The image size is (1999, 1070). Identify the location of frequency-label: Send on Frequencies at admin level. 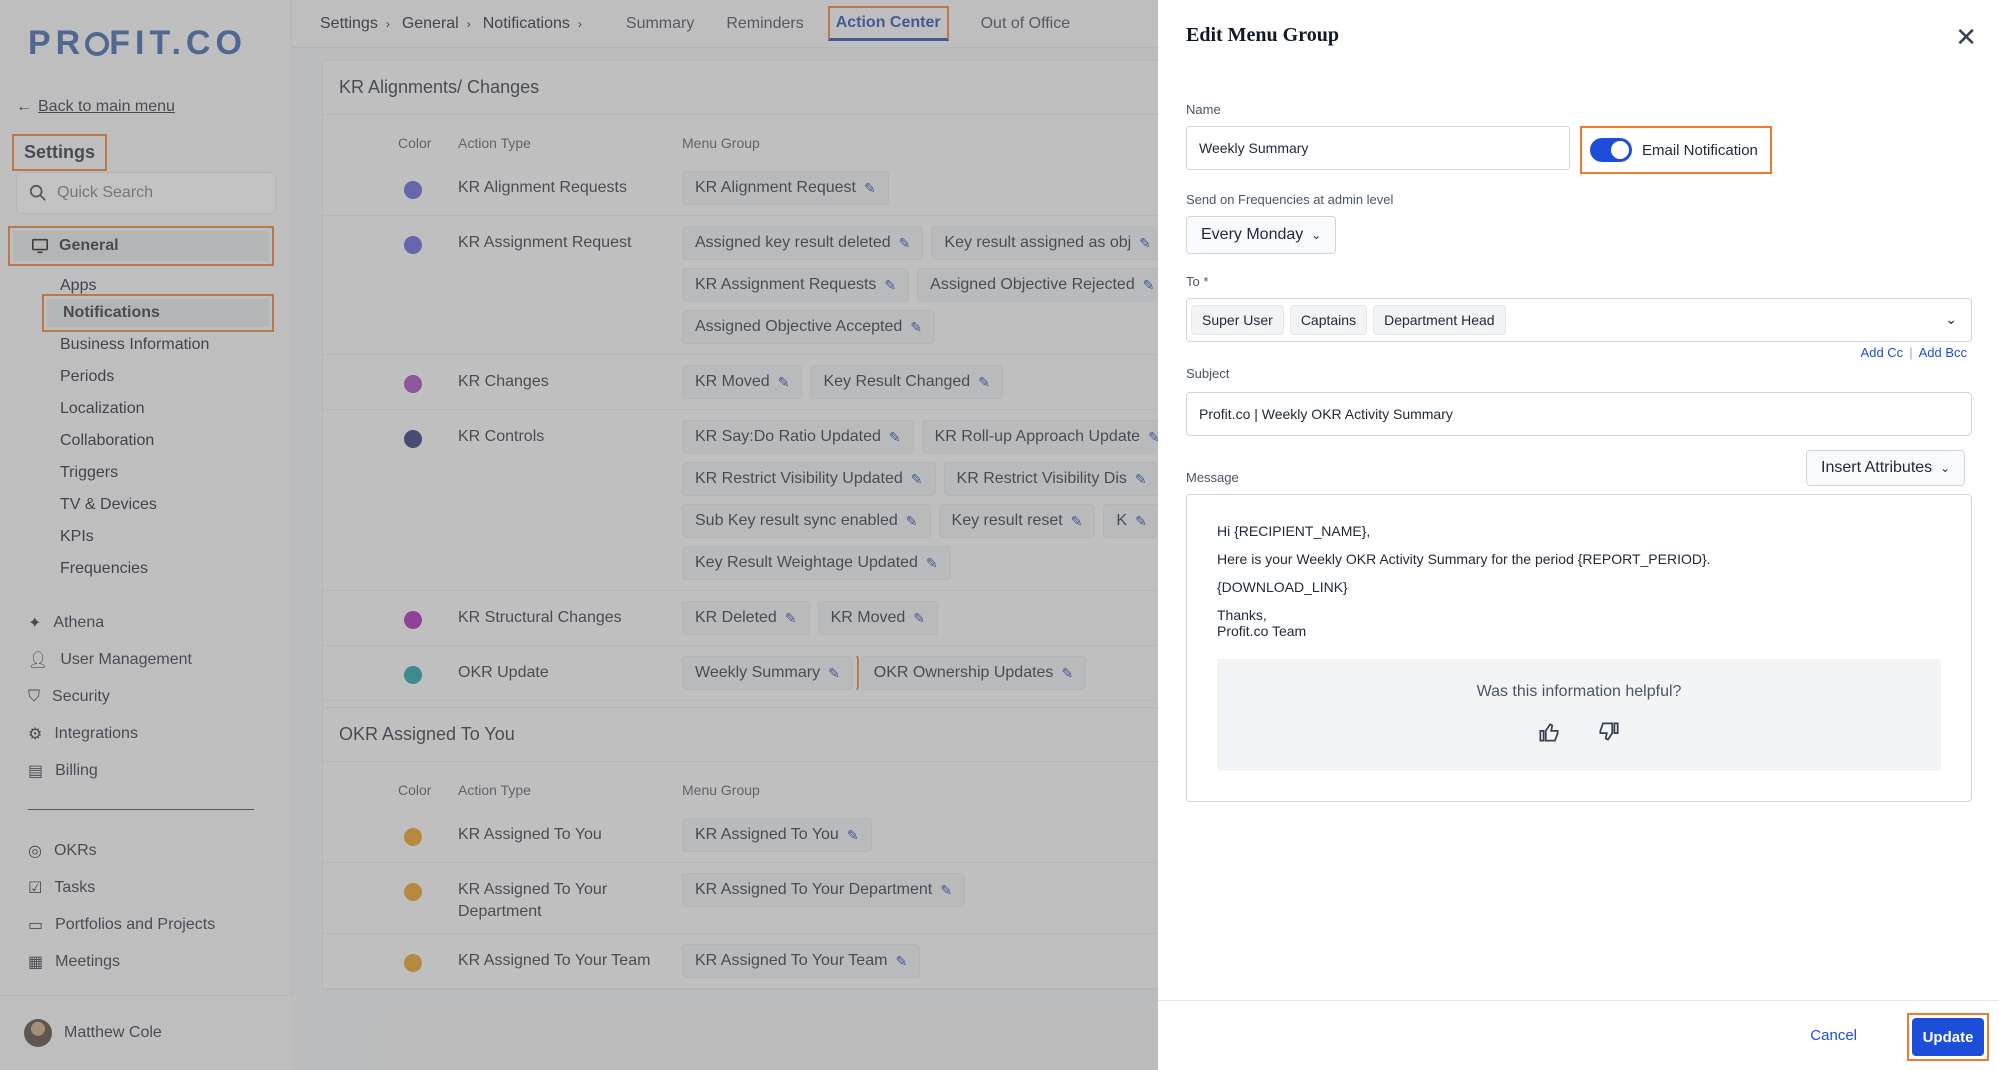
(1290, 199).